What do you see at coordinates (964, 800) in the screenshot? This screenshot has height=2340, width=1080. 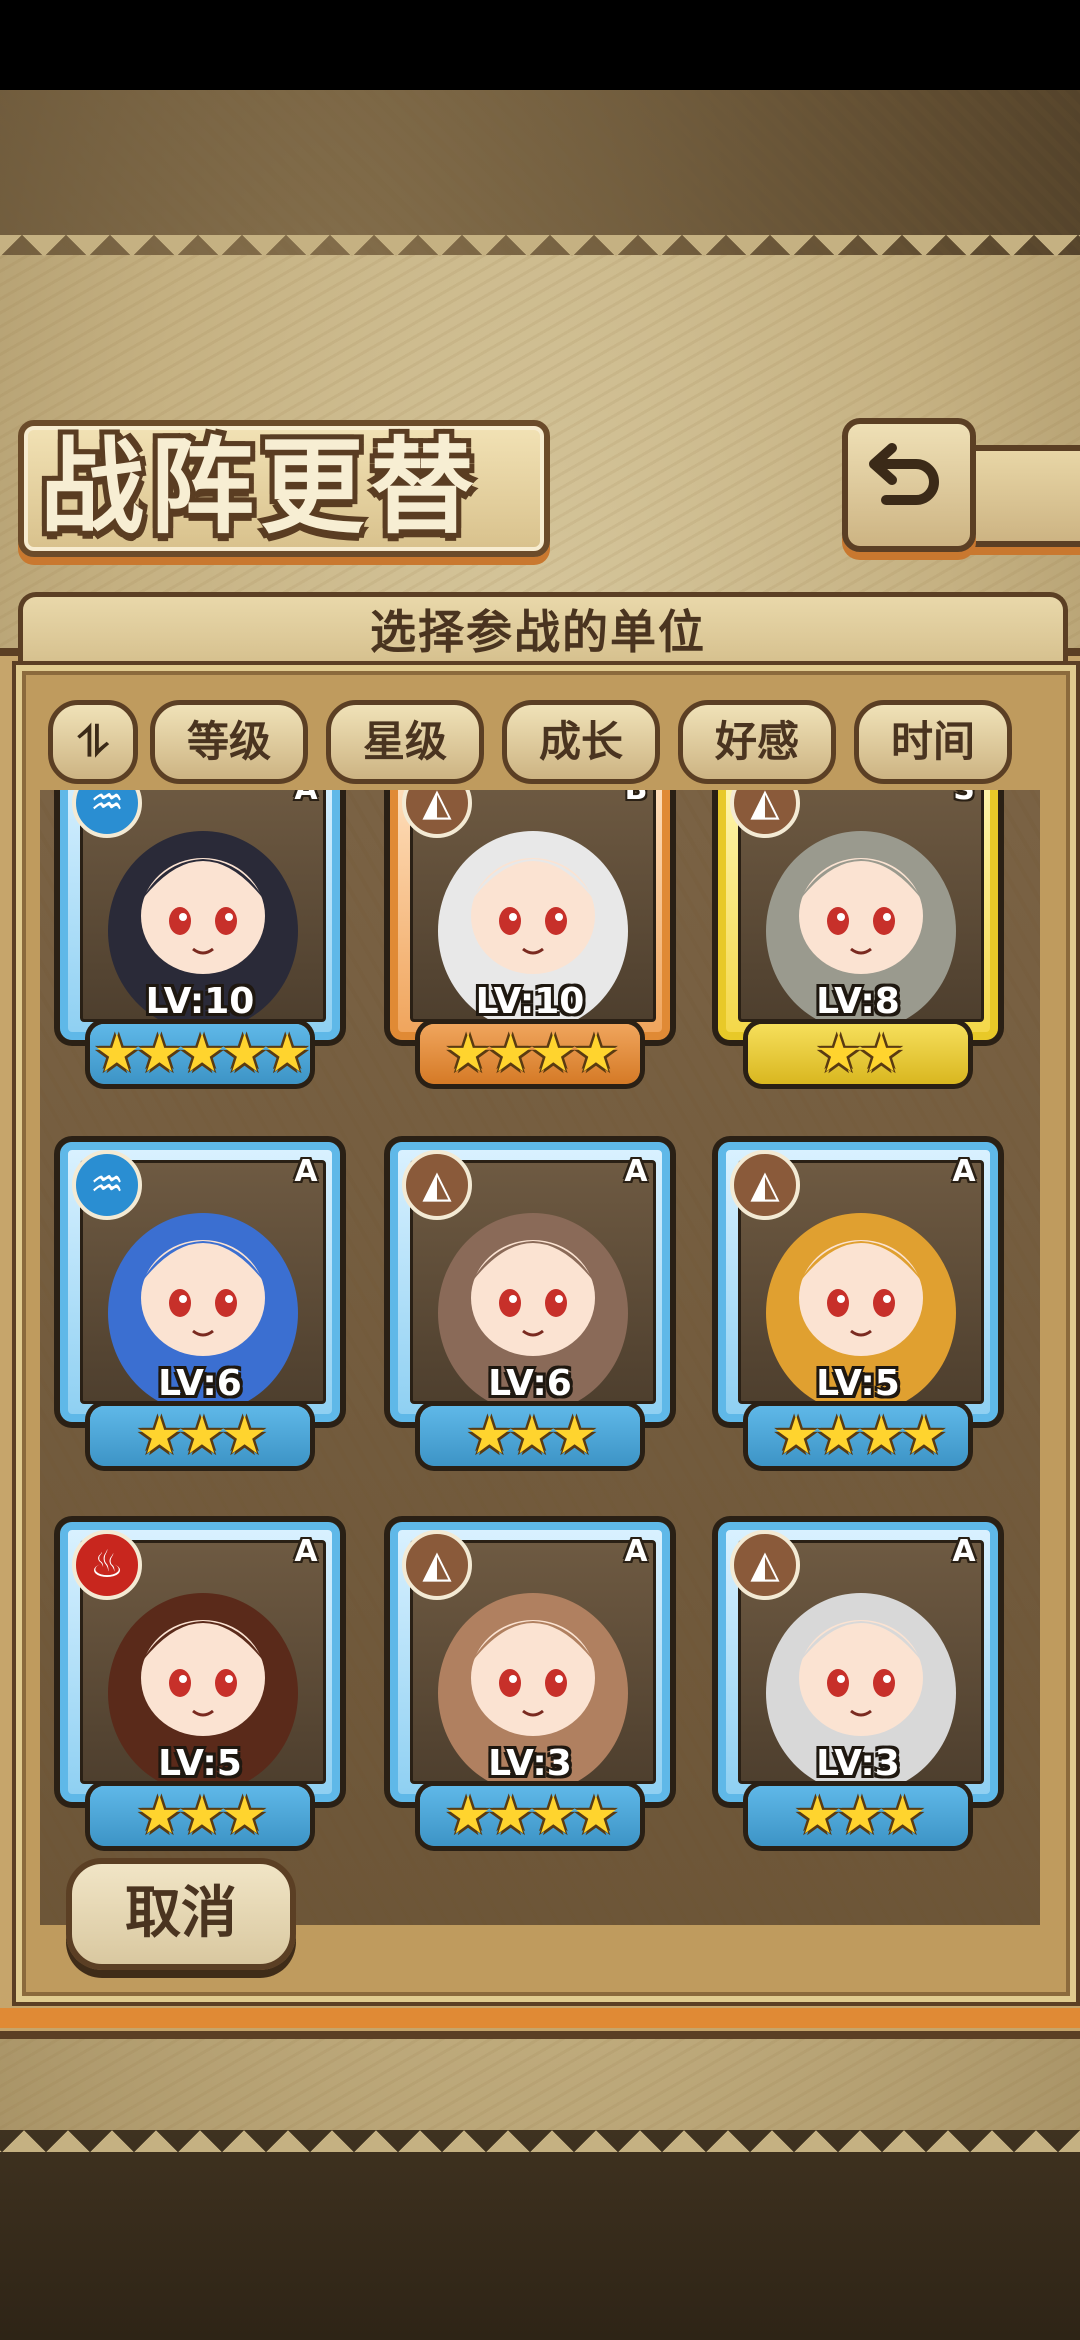 I see `unit-rank: S` at bounding box center [964, 800].